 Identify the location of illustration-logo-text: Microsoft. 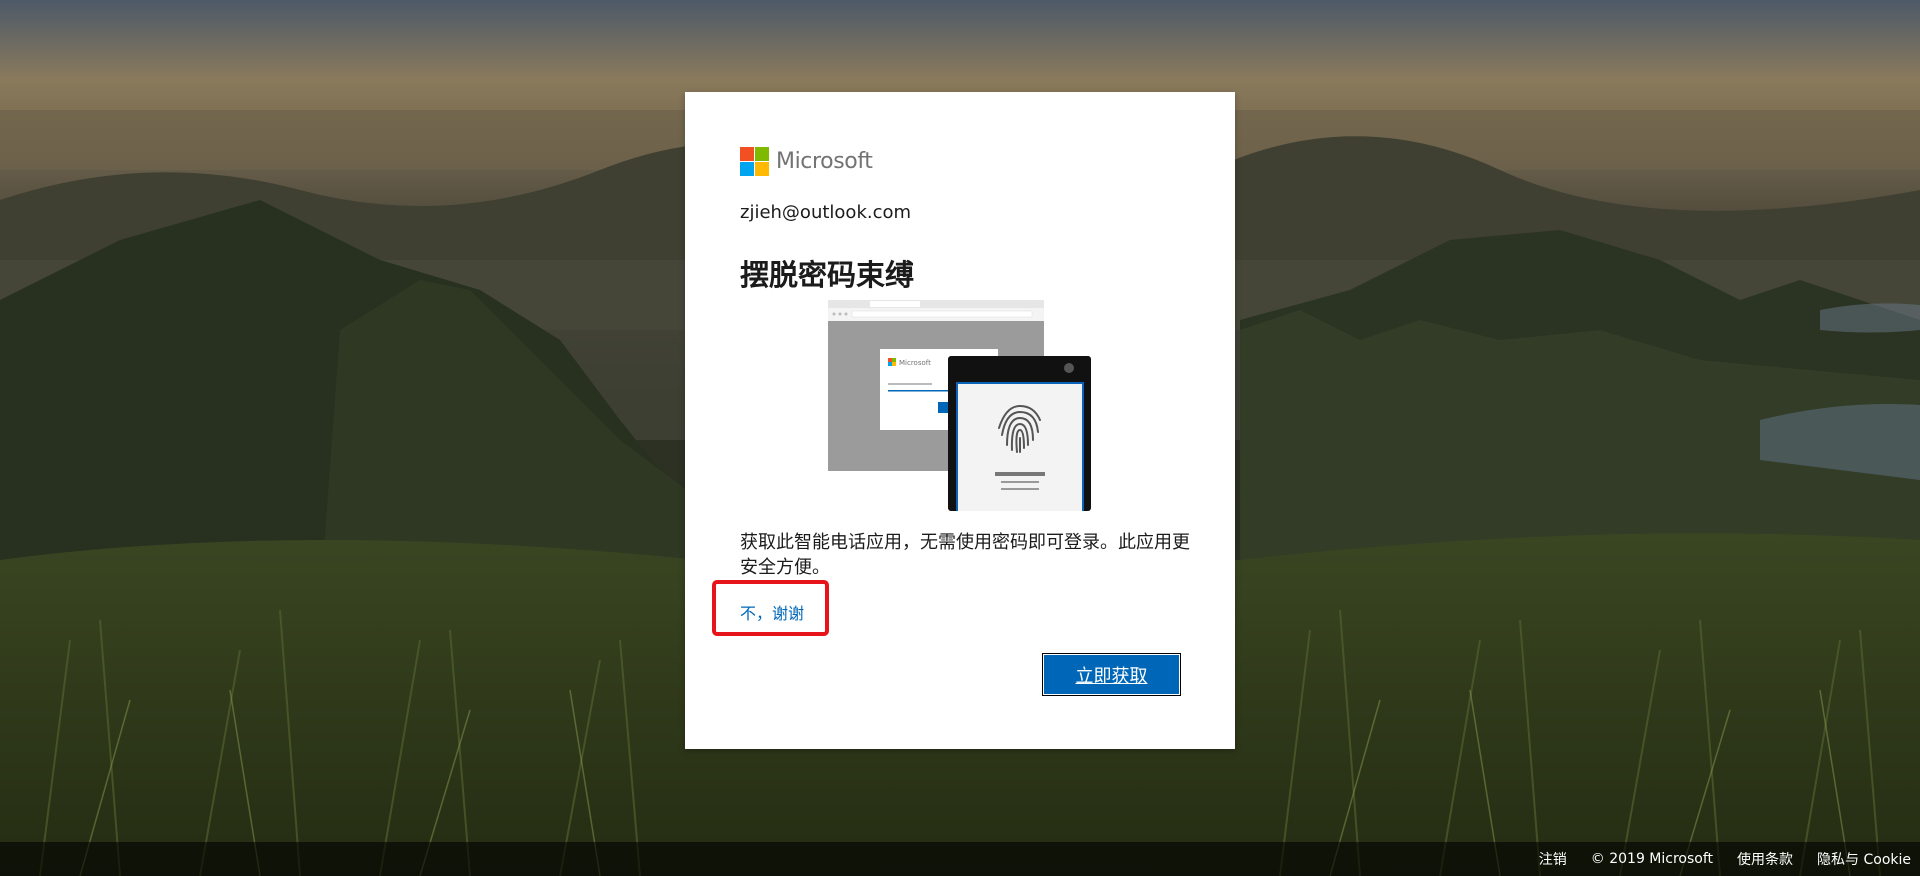
(915, 363).